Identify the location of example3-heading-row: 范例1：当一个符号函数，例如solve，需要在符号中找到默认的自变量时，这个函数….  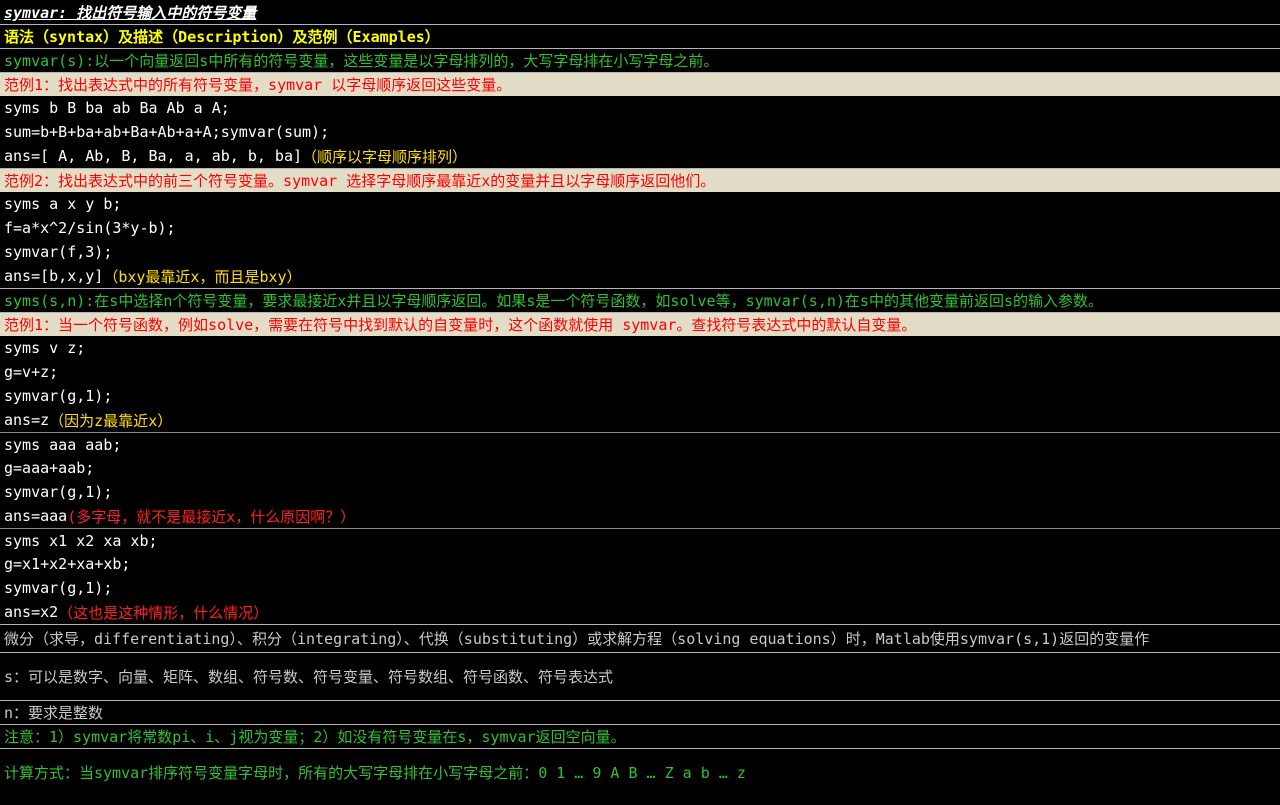
(640, 324).